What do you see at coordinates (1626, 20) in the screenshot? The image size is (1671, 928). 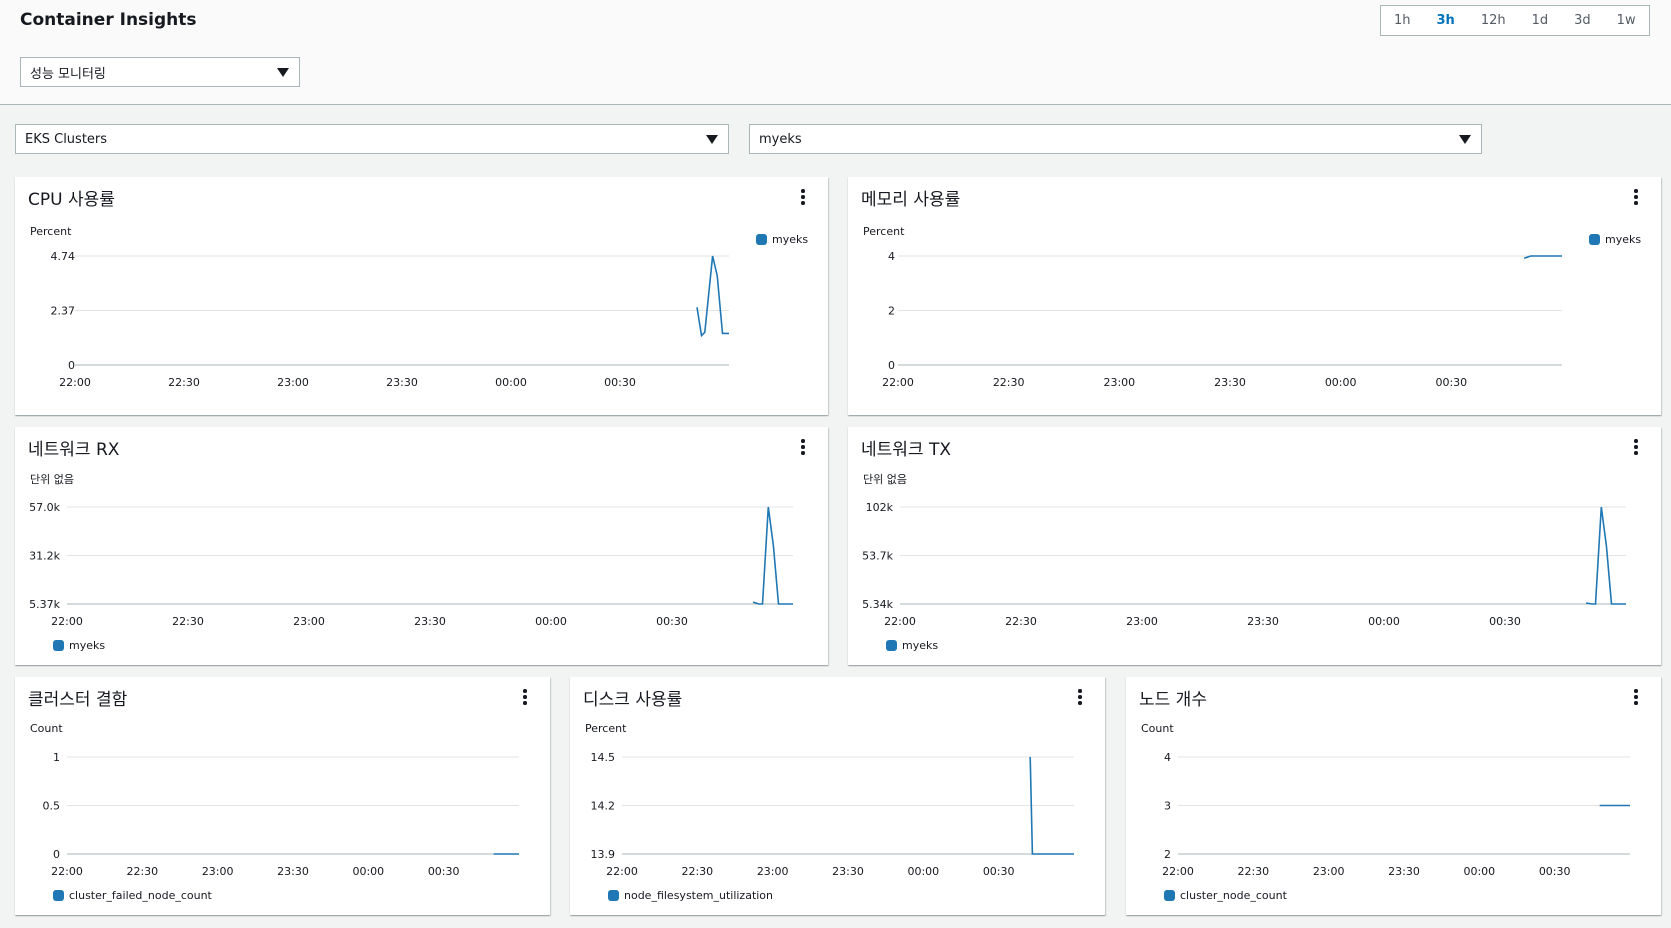 I see `time-range-option-1w: 1w` at bounding box center [1626, 20].